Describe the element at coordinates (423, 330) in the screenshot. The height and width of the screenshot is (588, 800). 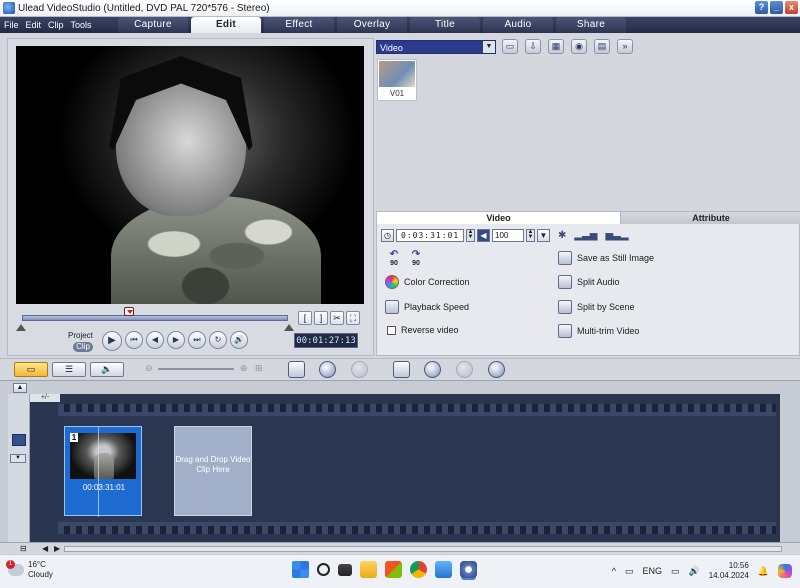
I see `reverse-video-checkbox: Reverse video` at that location.